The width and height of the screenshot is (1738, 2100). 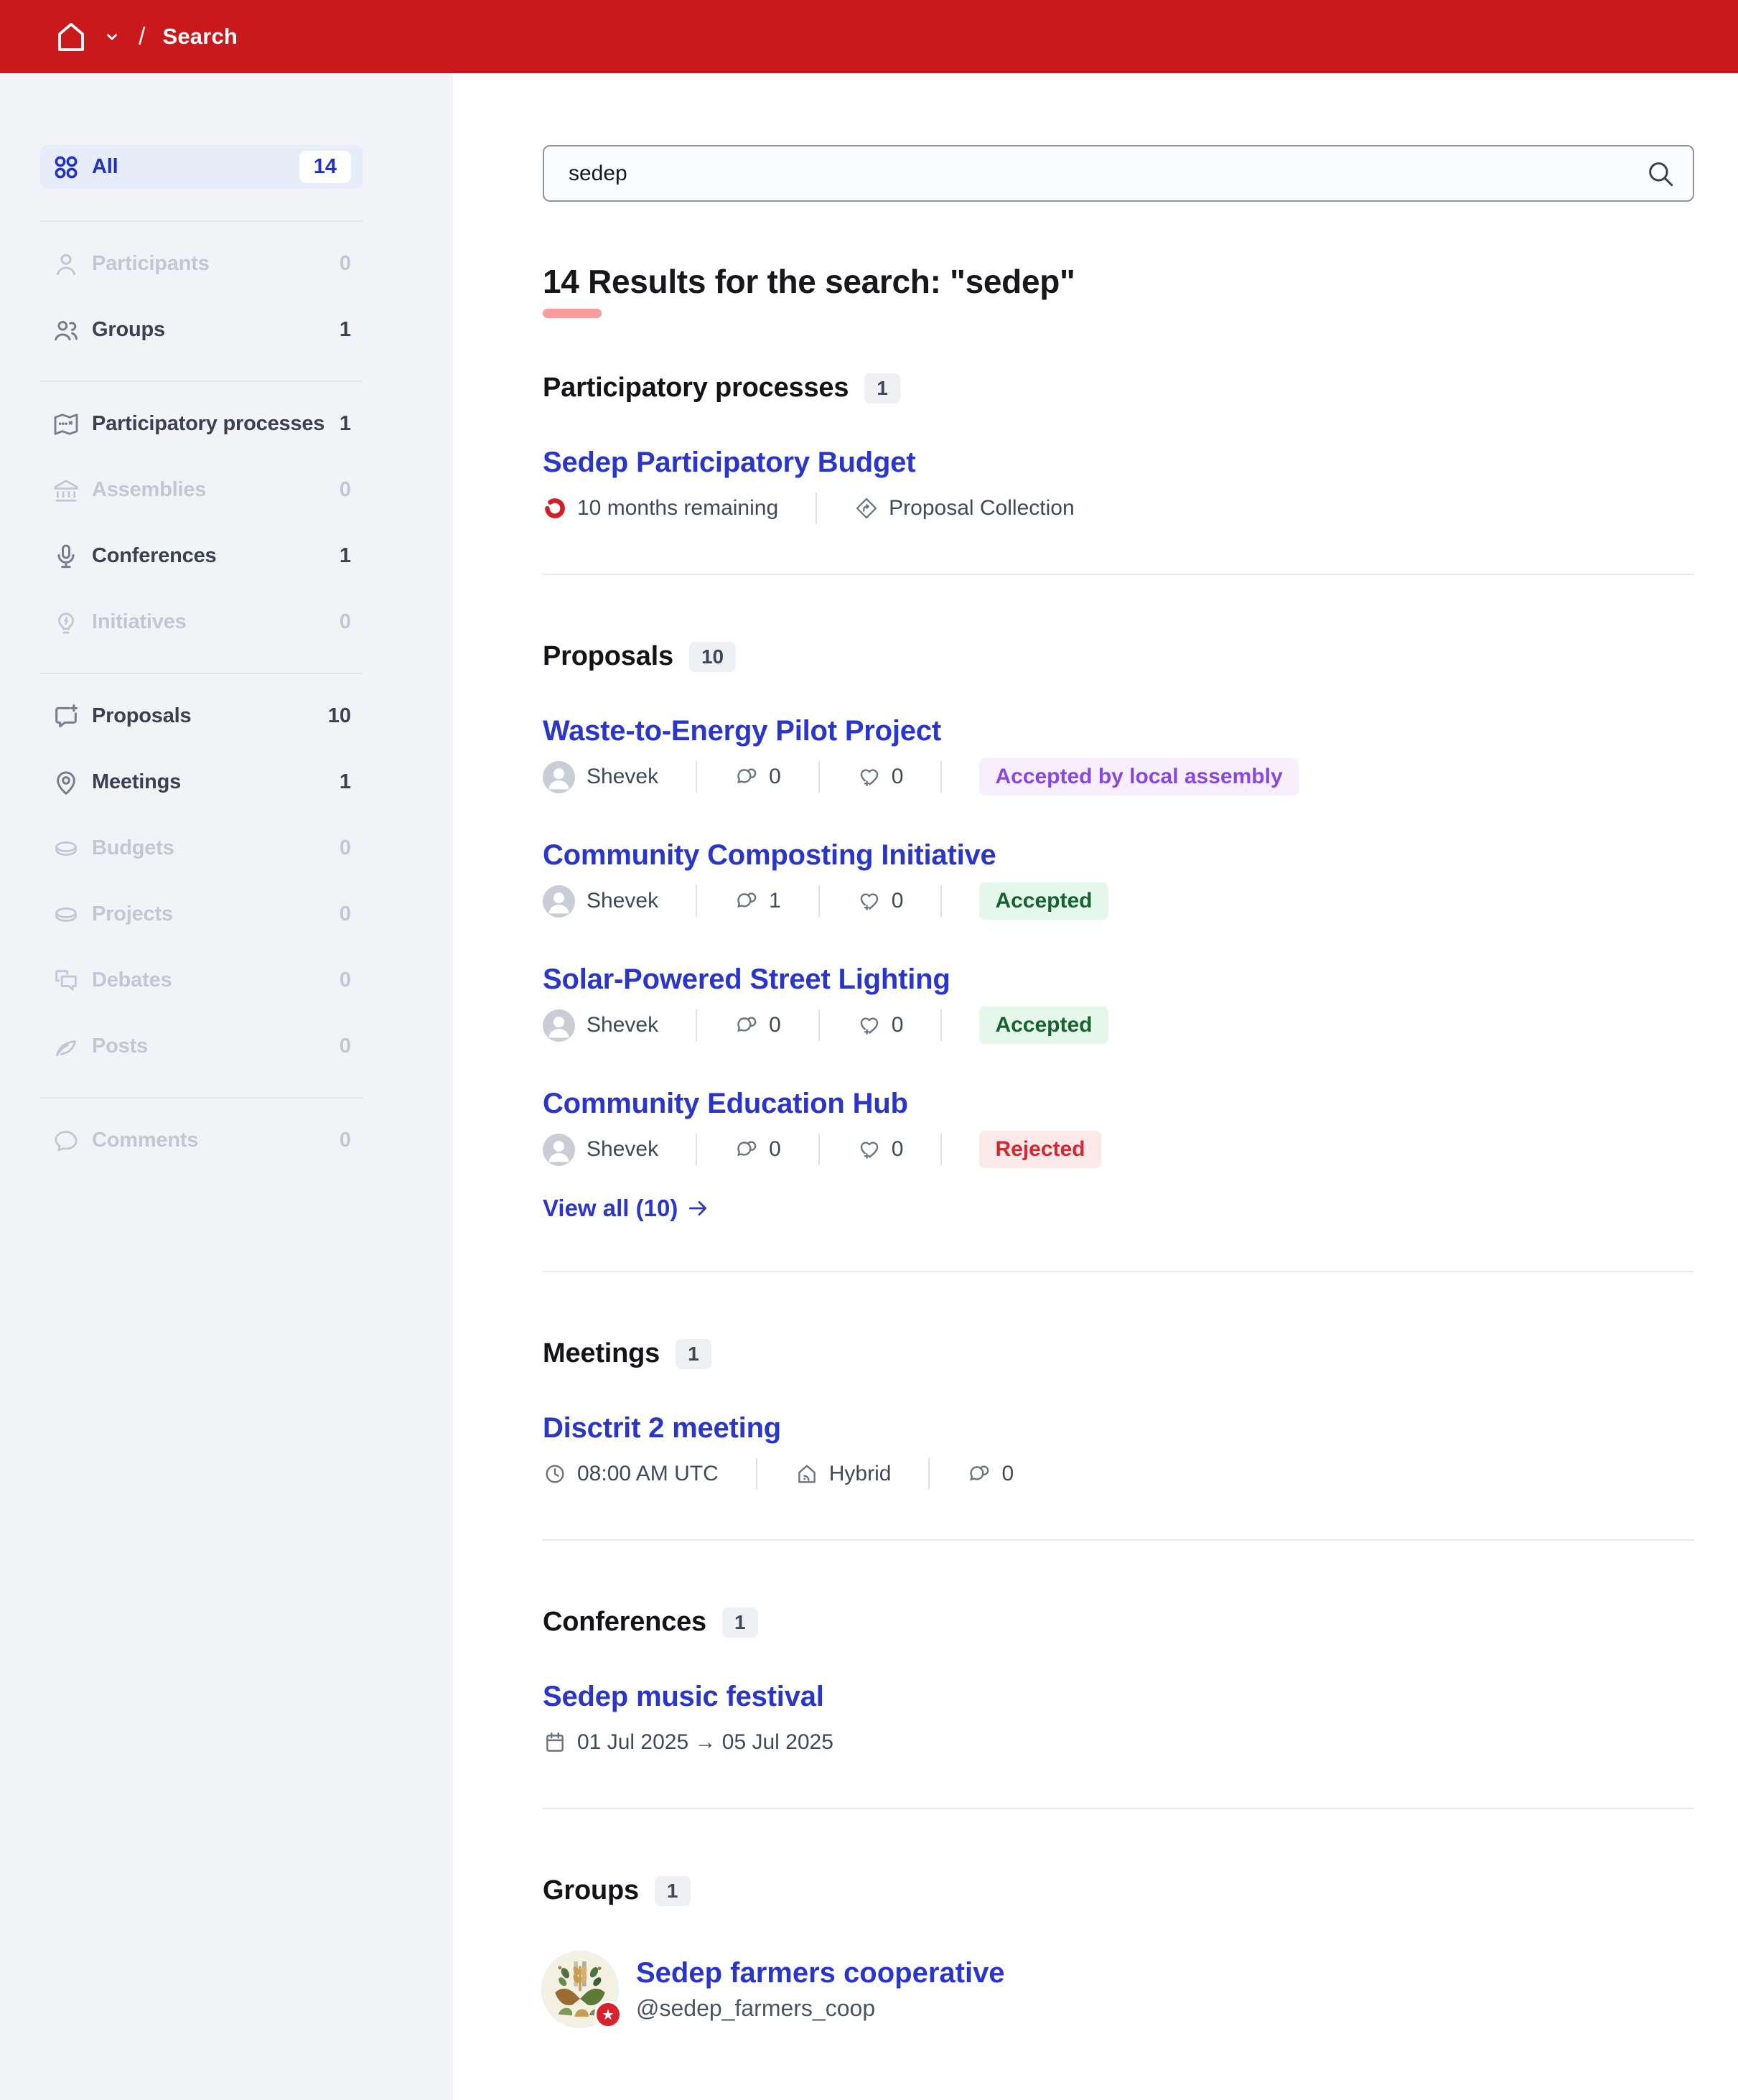 I want to click on sidebar-item-participants: Participants 0, so click(x=201, y=264).